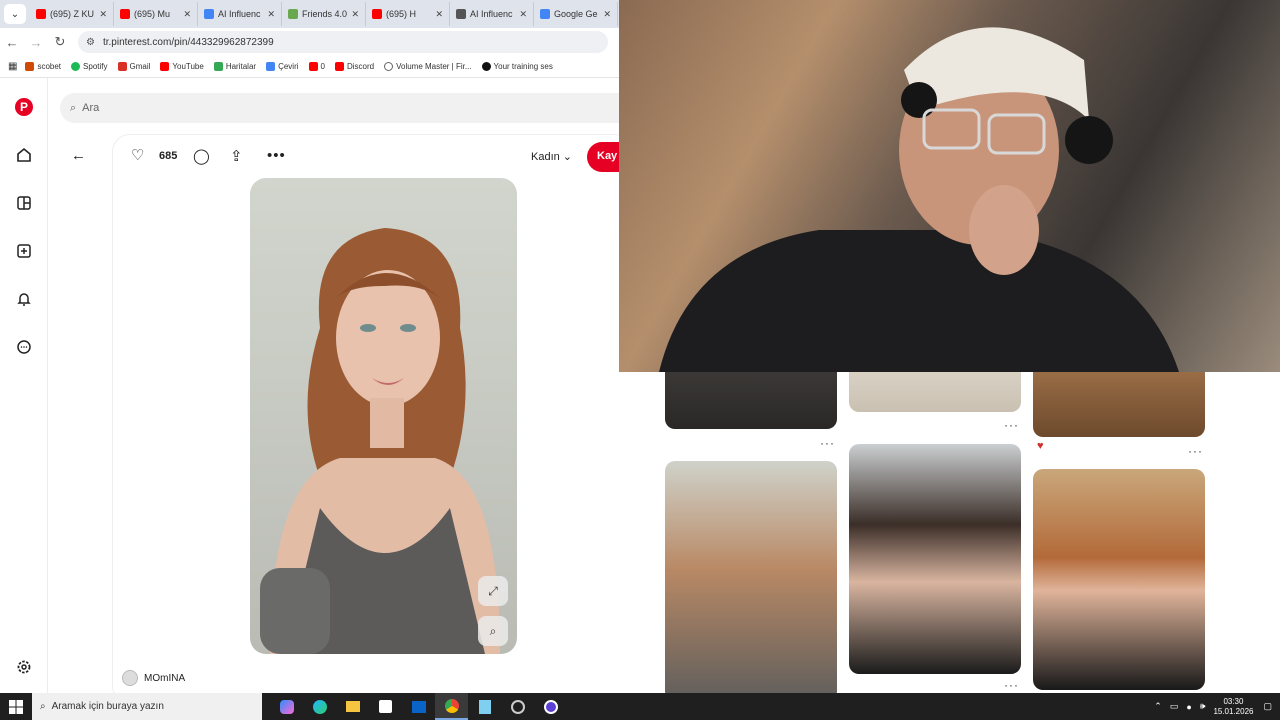 This screenshot has width=1280, height=720. What do you see at coordinates (1174, 706) in the screenshot?
I see `network-icon: ▭` at bounding box center [1174, 706].